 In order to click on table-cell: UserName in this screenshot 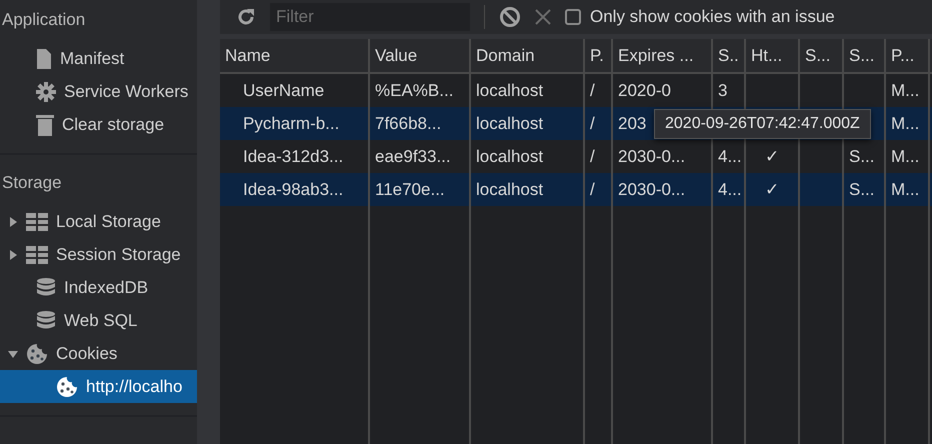, I will do `click(283, 90)`.